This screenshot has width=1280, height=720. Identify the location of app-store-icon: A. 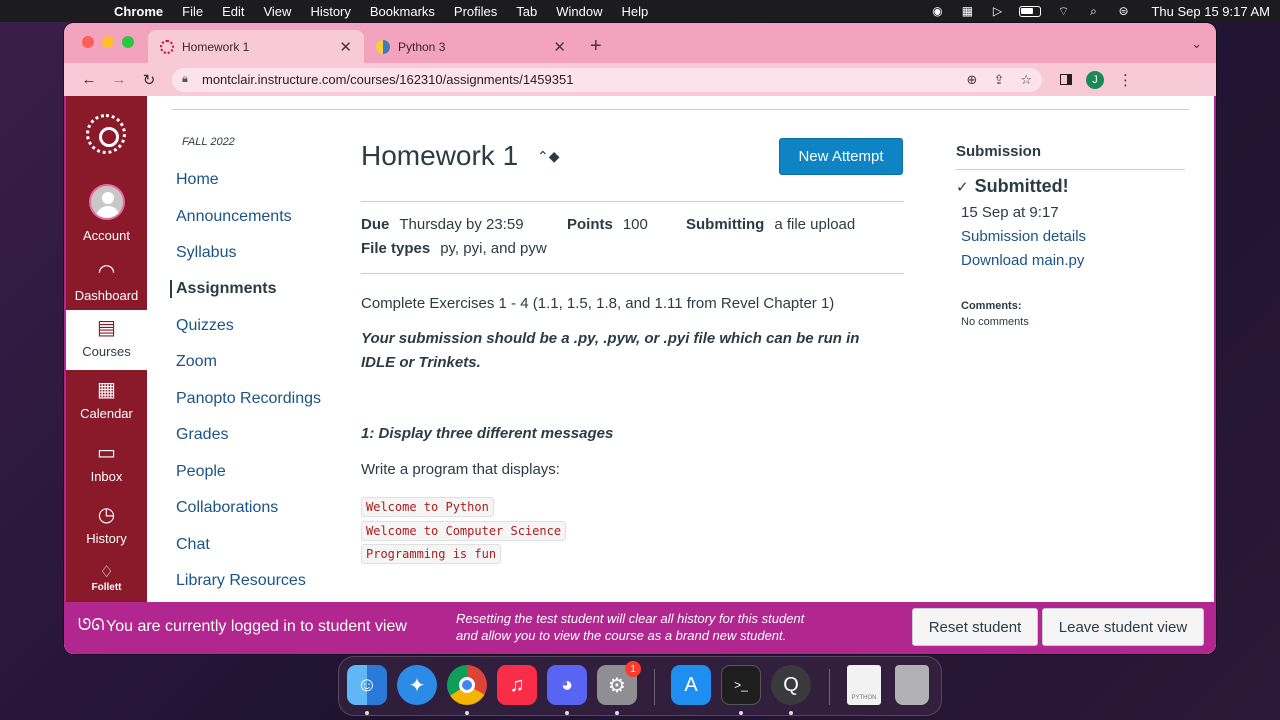
(691, 685).